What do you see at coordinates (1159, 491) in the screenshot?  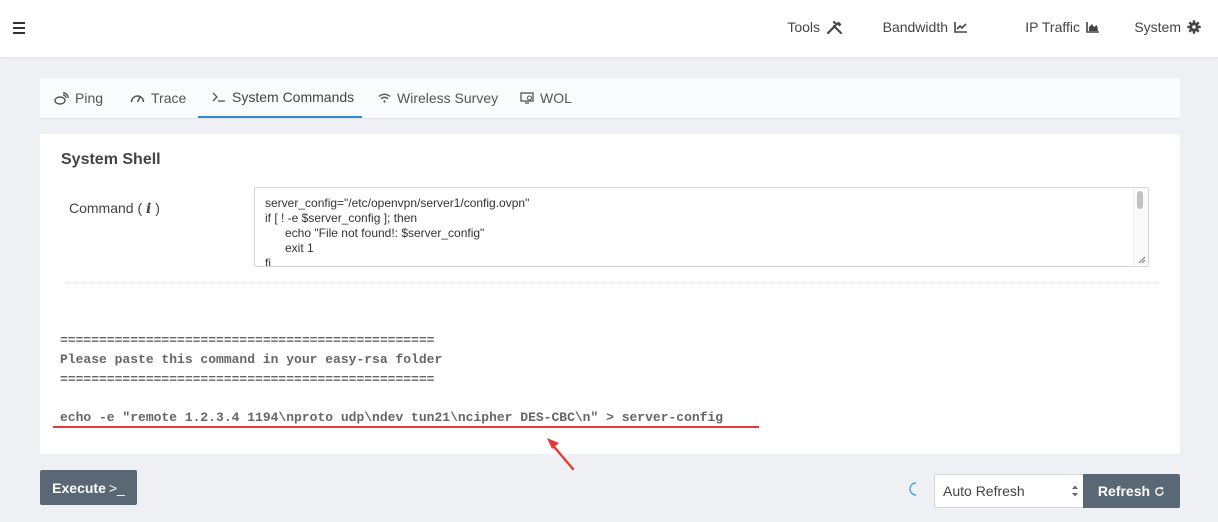 I see `refresh-icon` at bounding box center [1159, 491].